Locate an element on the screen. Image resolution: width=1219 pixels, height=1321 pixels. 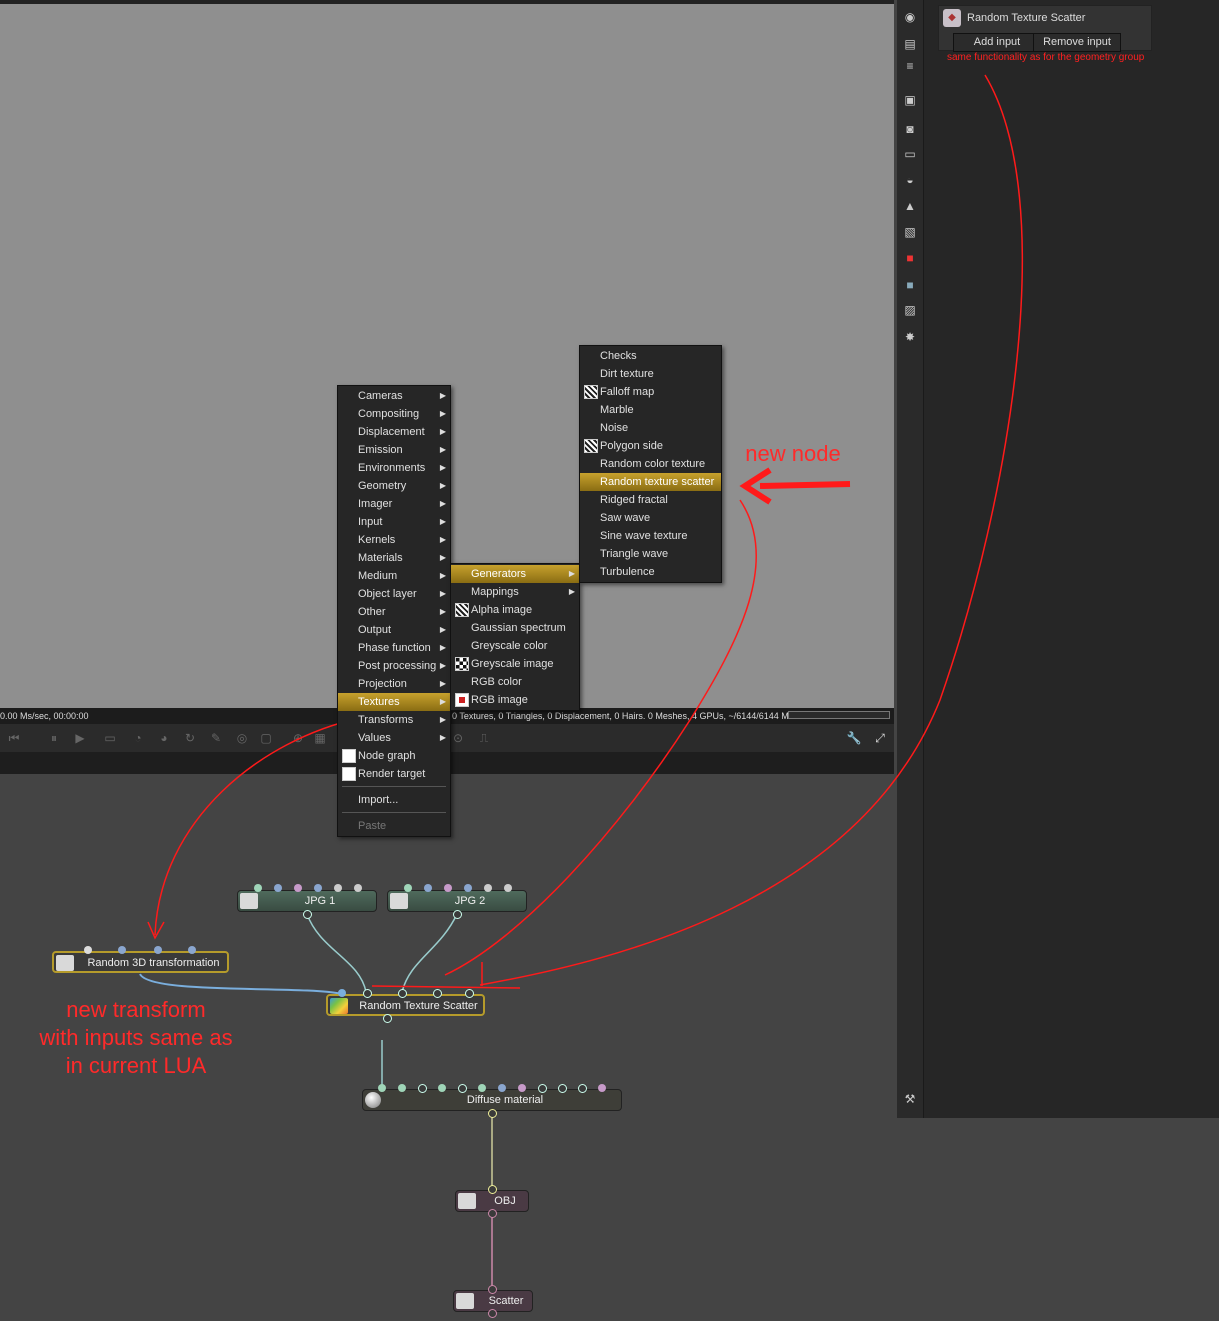
menu-item-input: Input ▶ is located at coordinates (394, 522).